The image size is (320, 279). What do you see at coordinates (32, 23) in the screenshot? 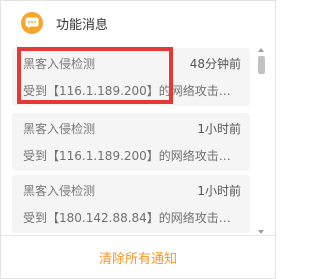
I see `message-icon` at bounding box center [32, 23].